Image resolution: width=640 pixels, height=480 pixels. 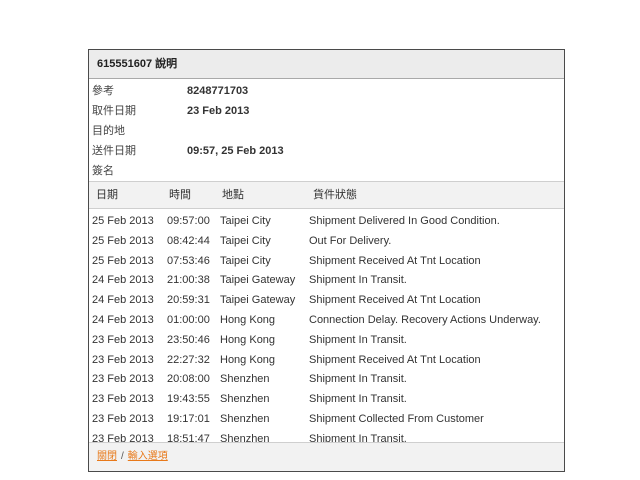 What do you see at coordinates (188, 280) in the screenshot?
I see `cell-time: 21:00:38` at bounding box center [188, 280].